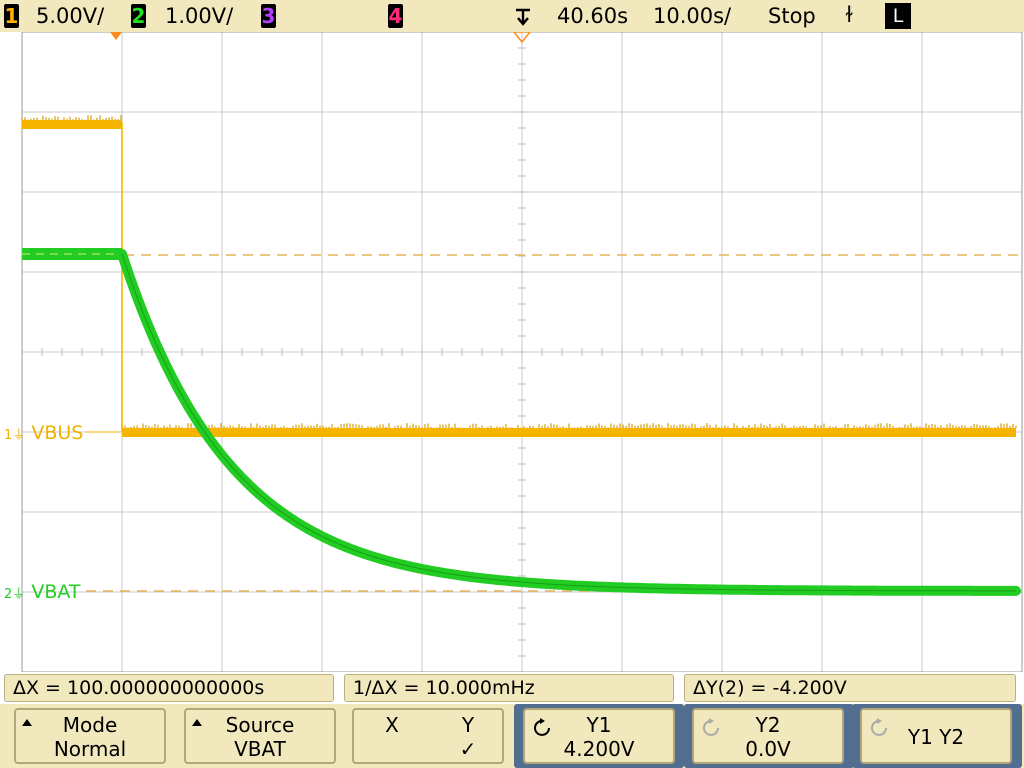 The image size is (1024, 768). I want to click on mode-softkey: Mode Normal, so click(90, 736).